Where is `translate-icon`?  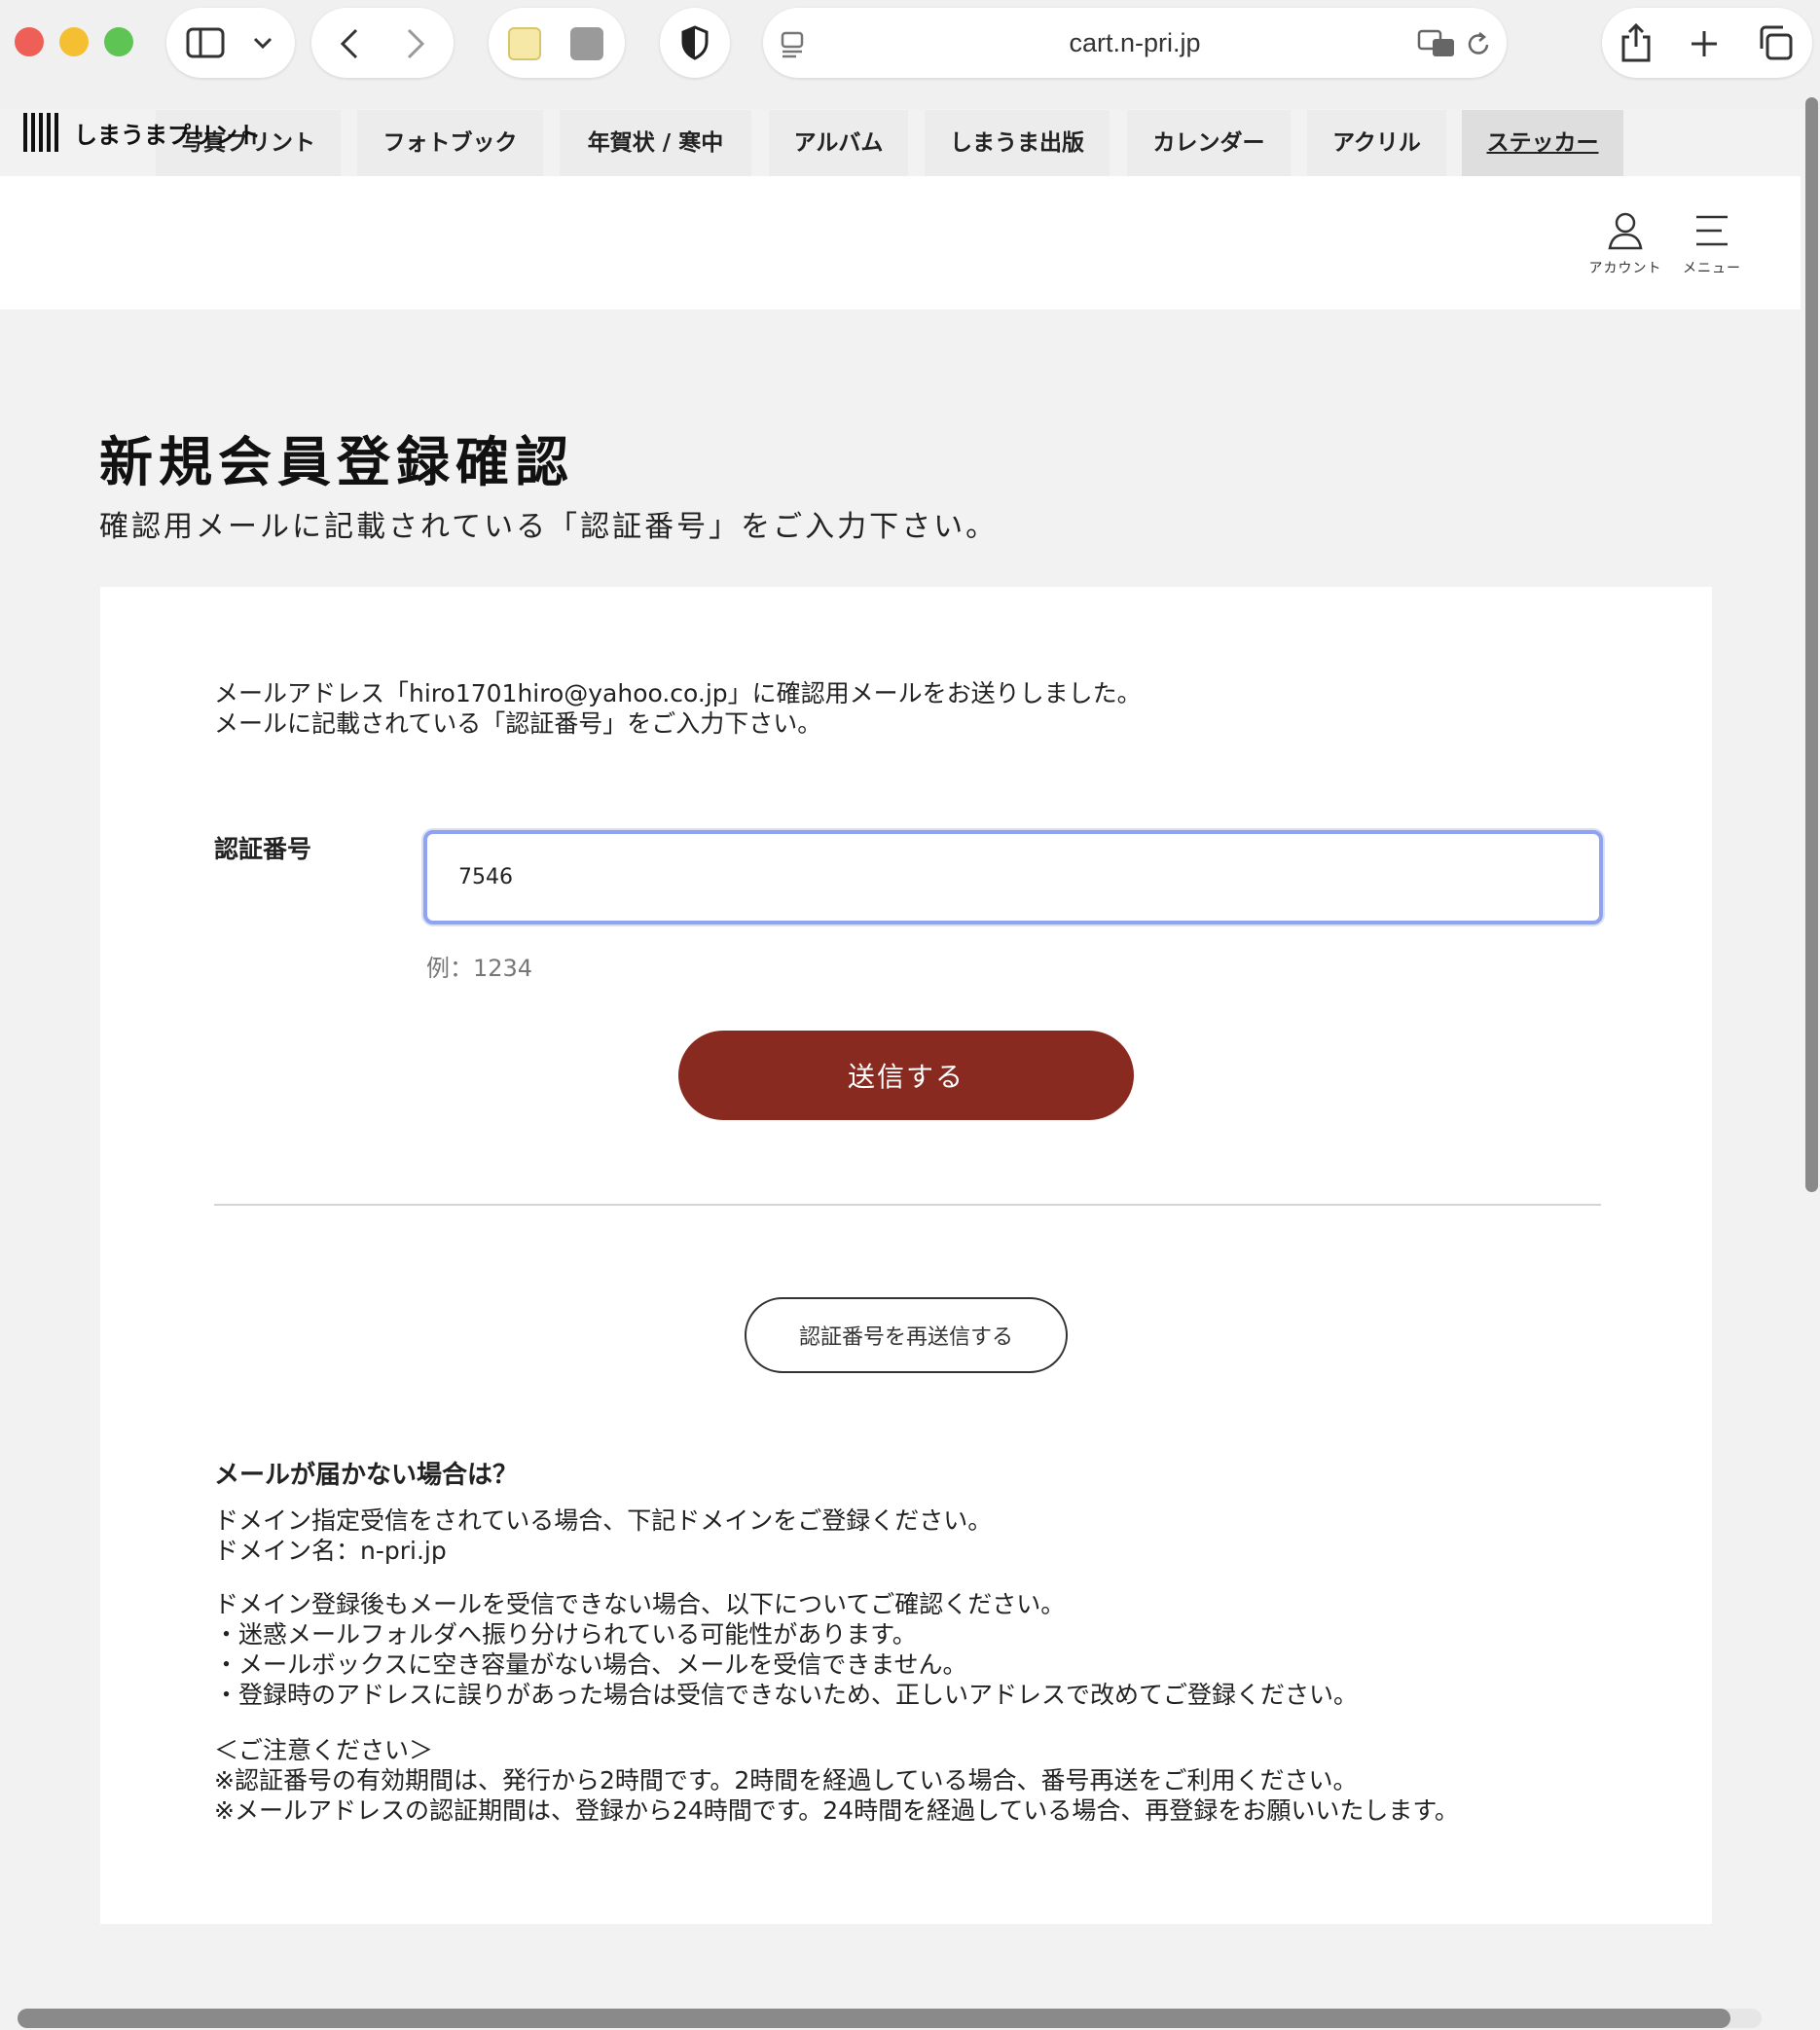
translate-icon is located at coordinates (1436, 44).